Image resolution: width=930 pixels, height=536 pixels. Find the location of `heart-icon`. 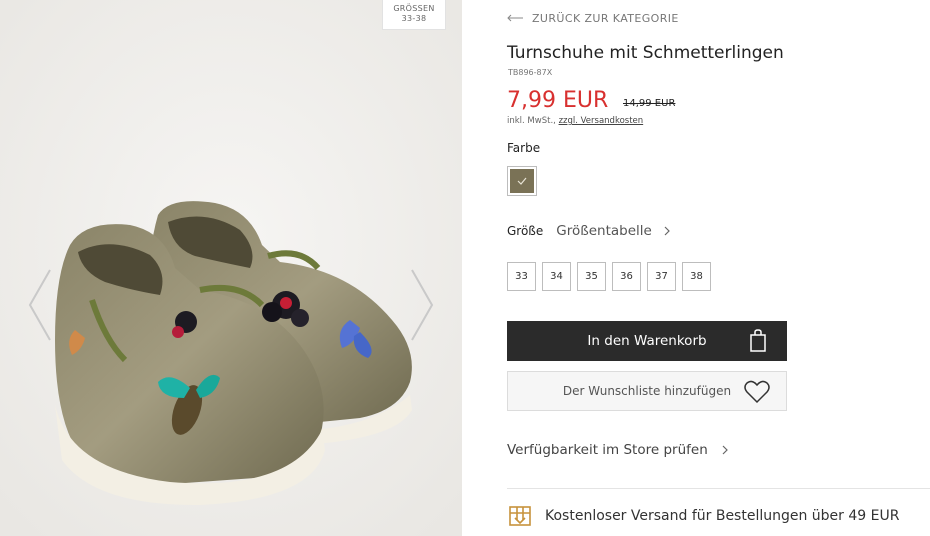

heart-icon is located at coordinates (757, 392).